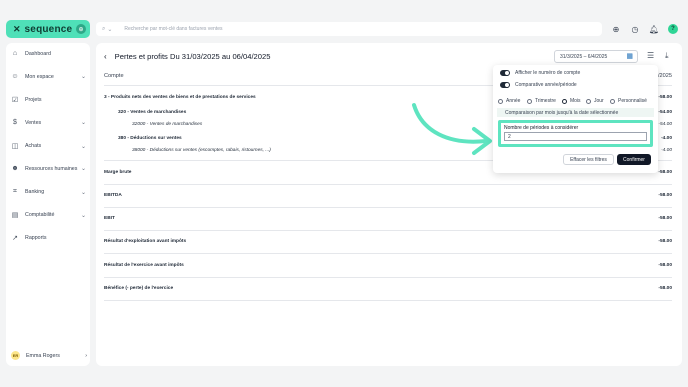 This screenshot has width=688, height=387. Describe the element at coordinates (48, 76) in the screenshot. I see `sidebar-item-mon-espace: ☺ Mon espace ⌄` at that location.